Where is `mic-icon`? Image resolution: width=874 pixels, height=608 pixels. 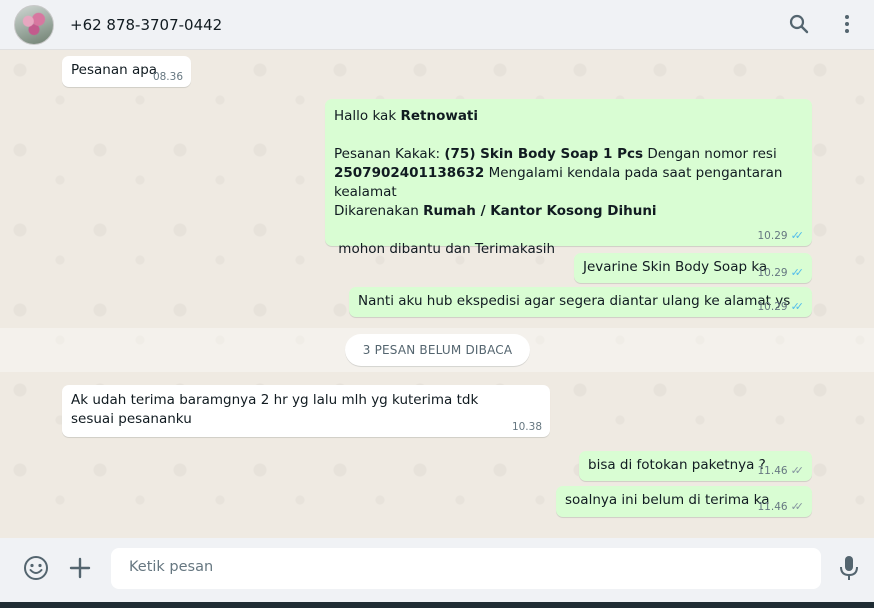 mic-icon is located at coordinates (849, 570).